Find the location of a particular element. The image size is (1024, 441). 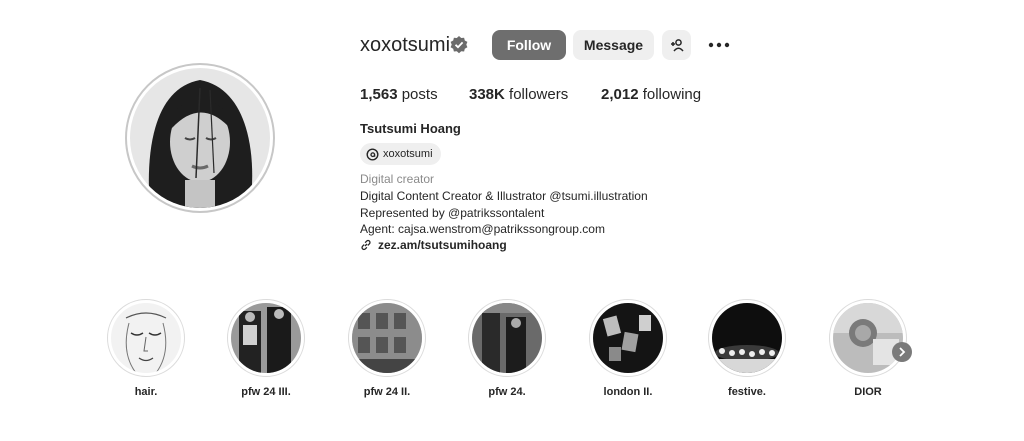

verified-badge-icon is located at coordinates (459, 45).